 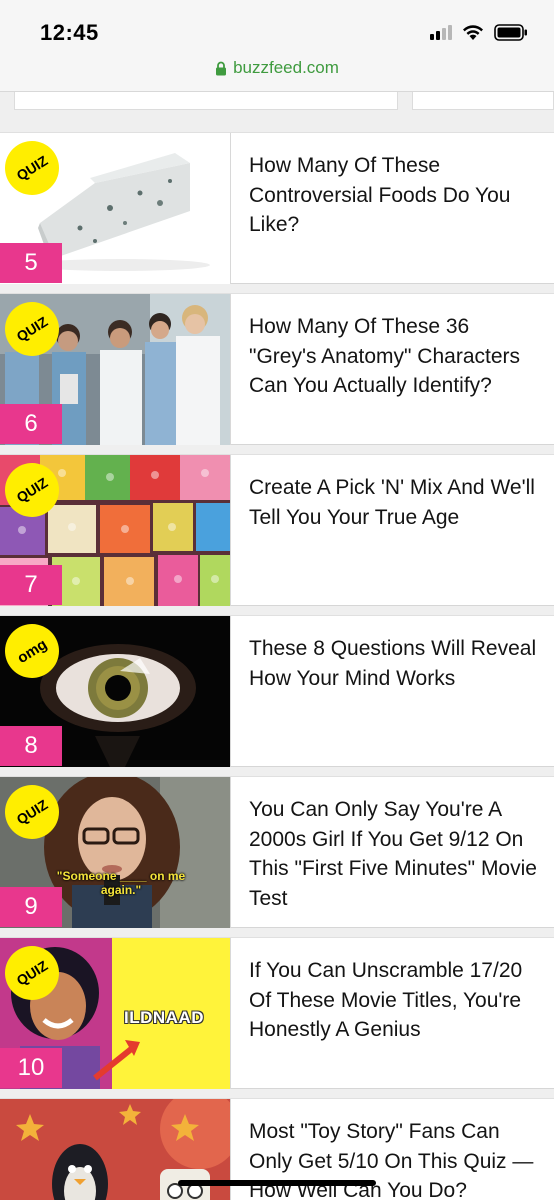 I want to click on address-bar: buzzfeed.com, so click(x=277, y=68).